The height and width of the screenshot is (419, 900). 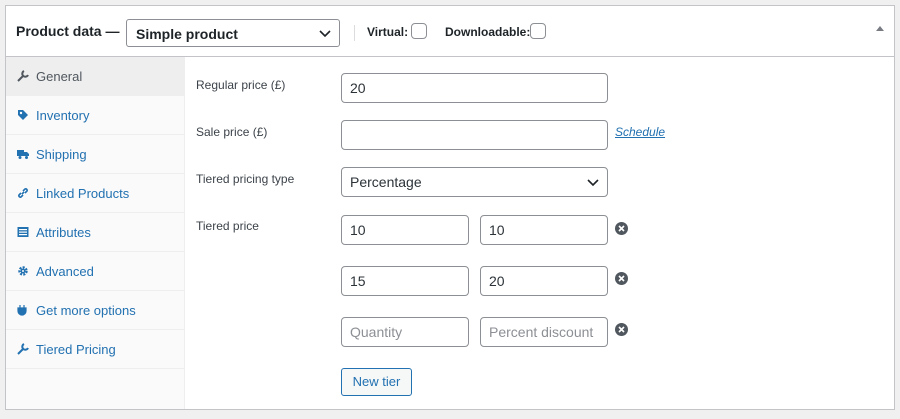 I want to click on downloadable-label: Downloadable:, so click(x=488, y=32).